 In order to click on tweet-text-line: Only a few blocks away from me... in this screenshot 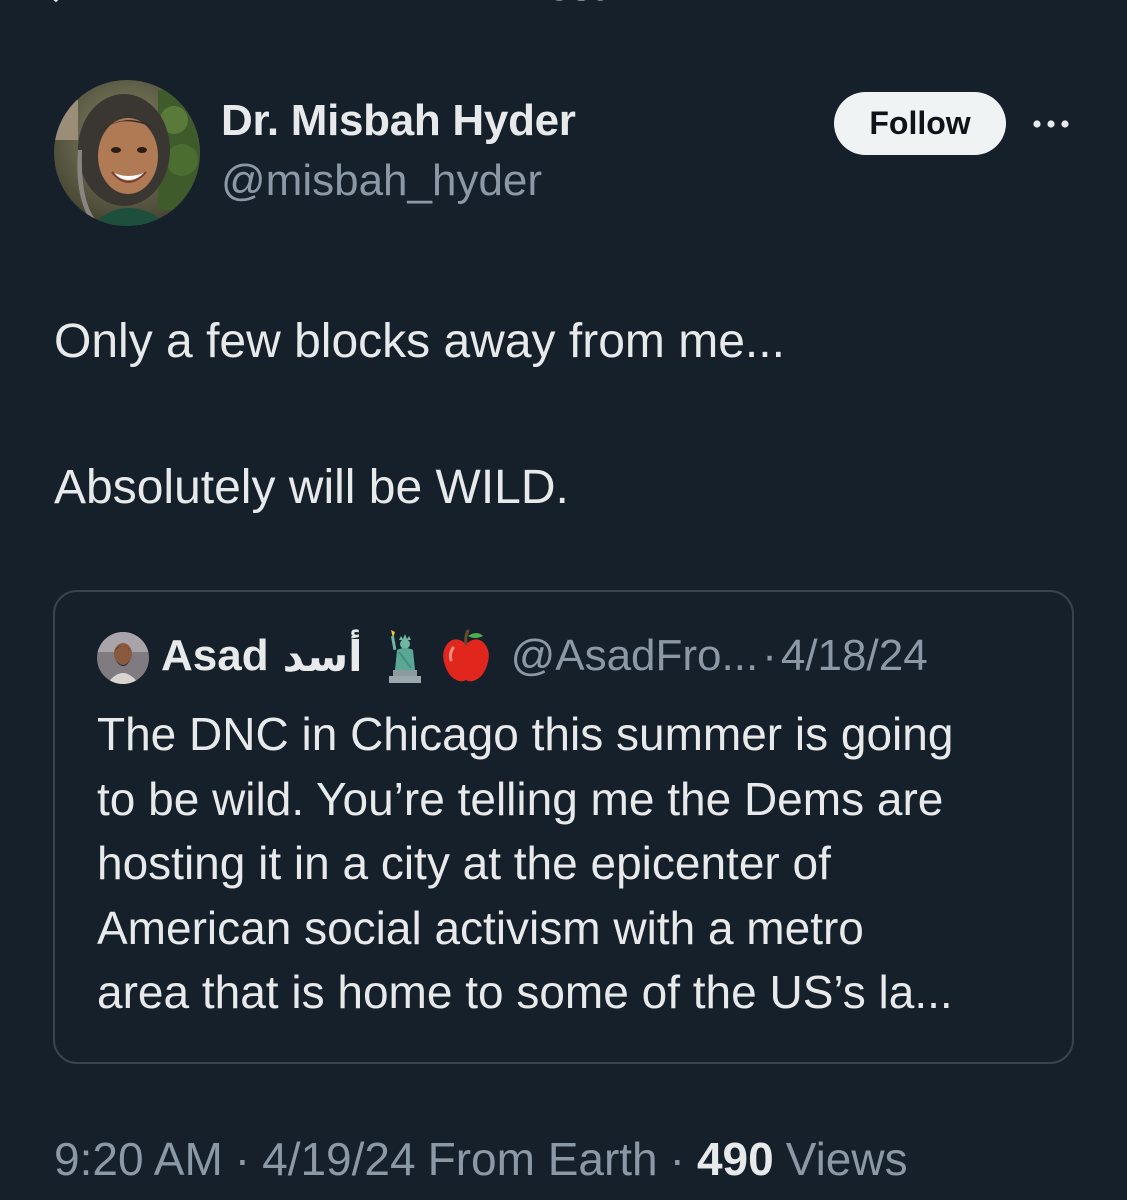, I will do `click(419, 341)`.